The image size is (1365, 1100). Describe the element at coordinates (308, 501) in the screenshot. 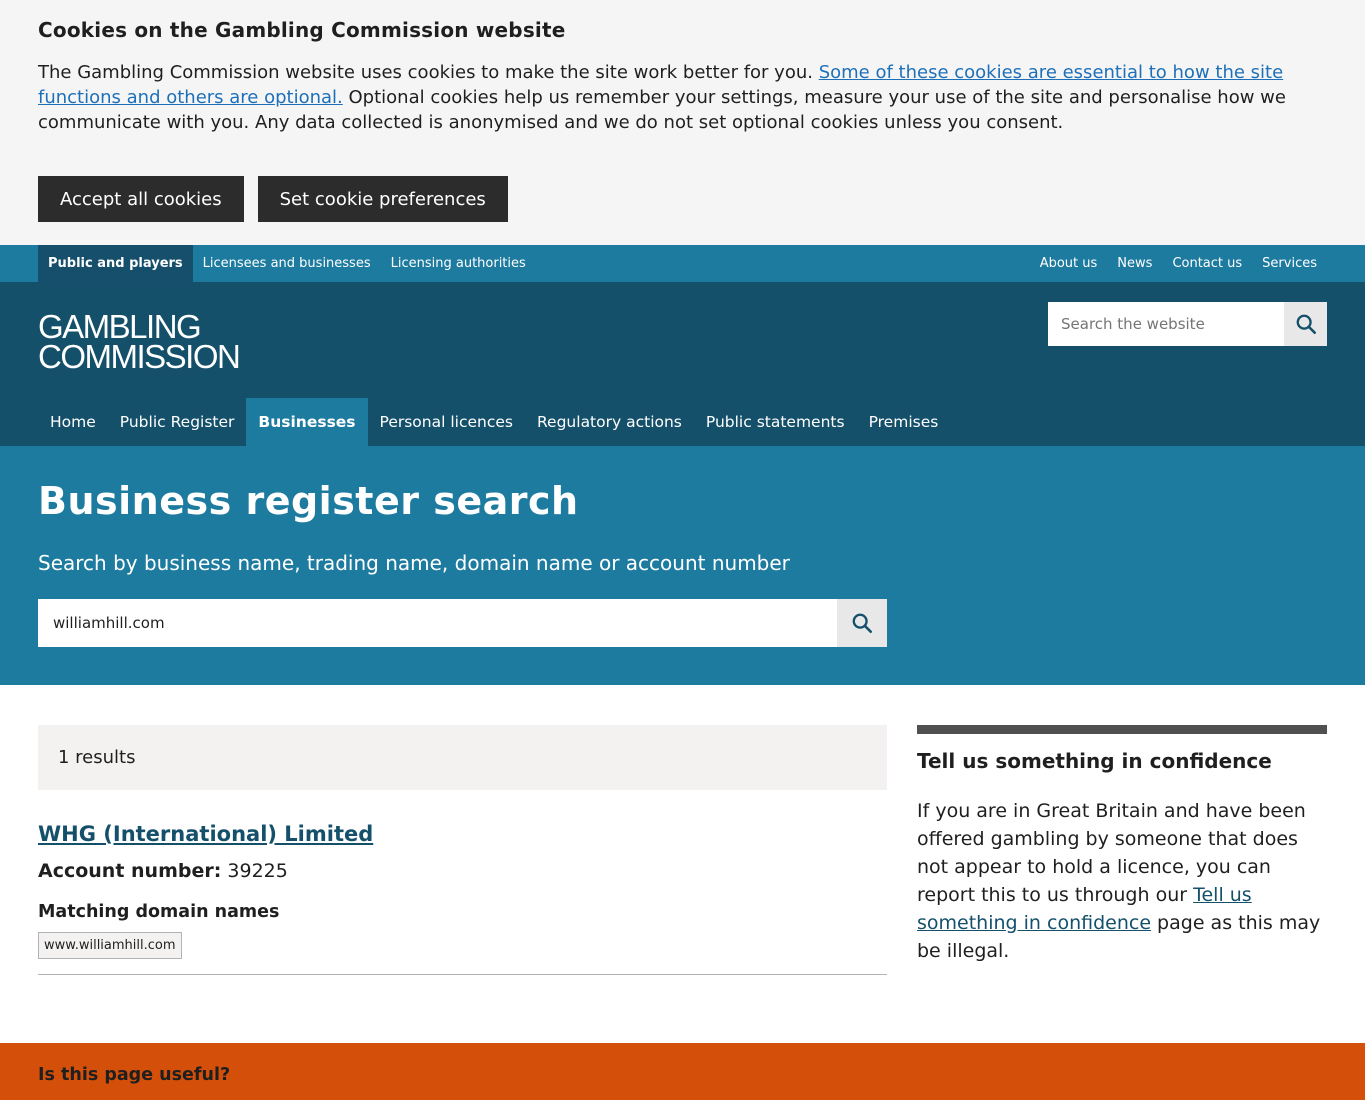

I see `page-title: Business register search` at that location.